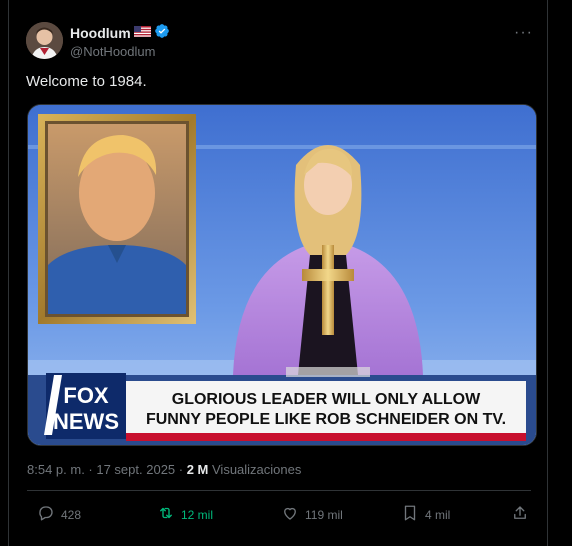 This screenshot has width=572, height=546. I want to click on portrait-frame, so click(117, 219).